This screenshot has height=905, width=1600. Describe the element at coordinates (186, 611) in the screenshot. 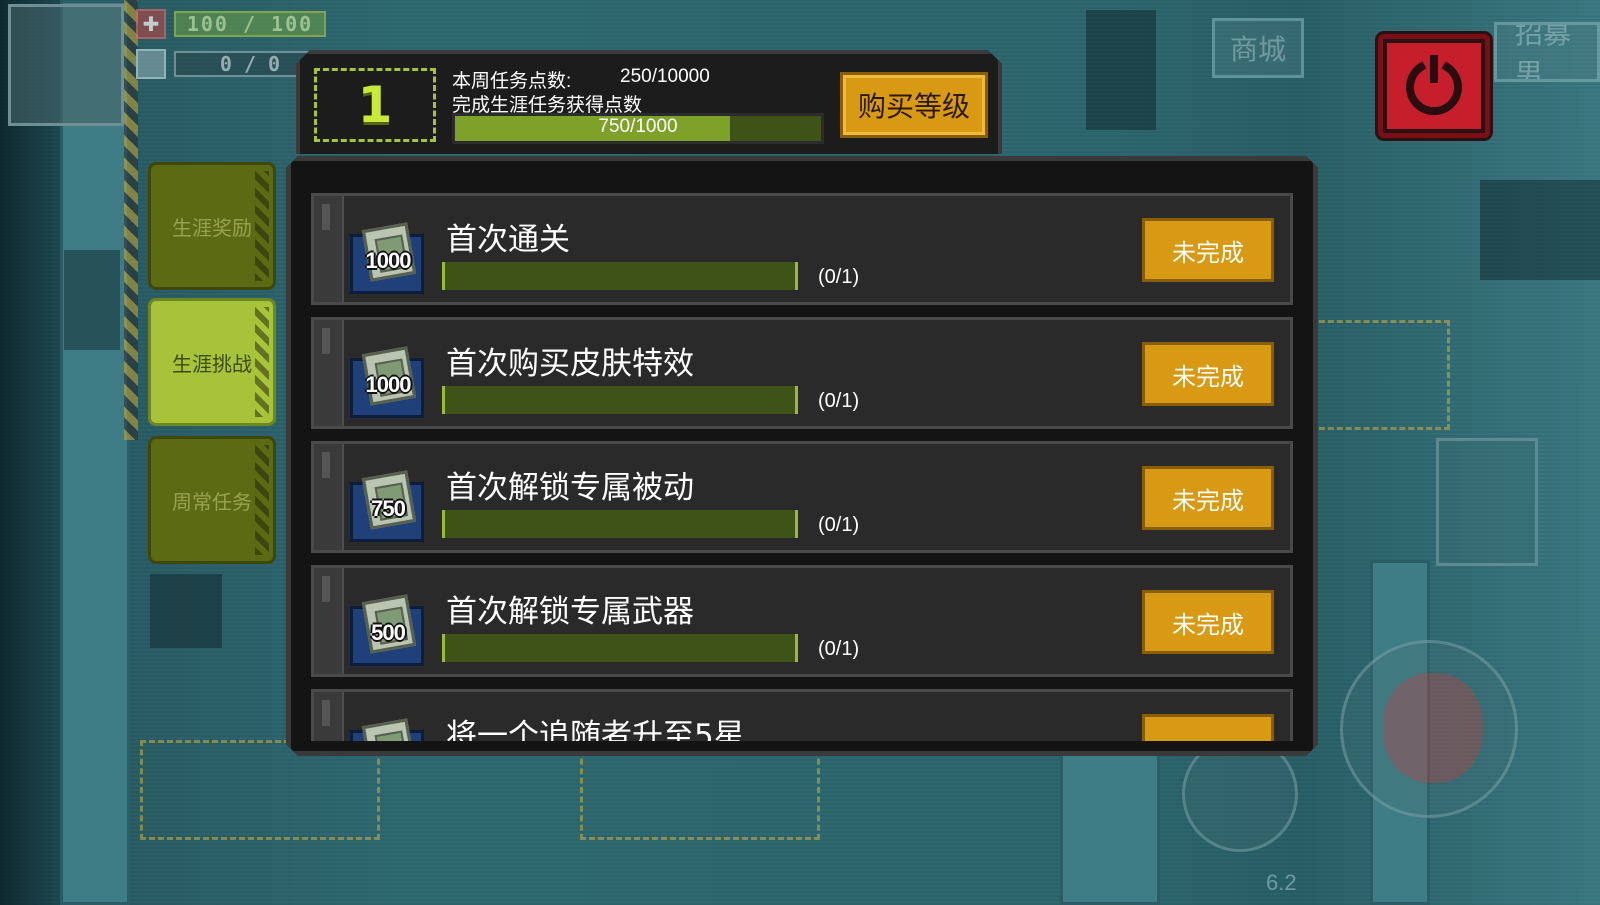

I see `bg-terminal` at that location.